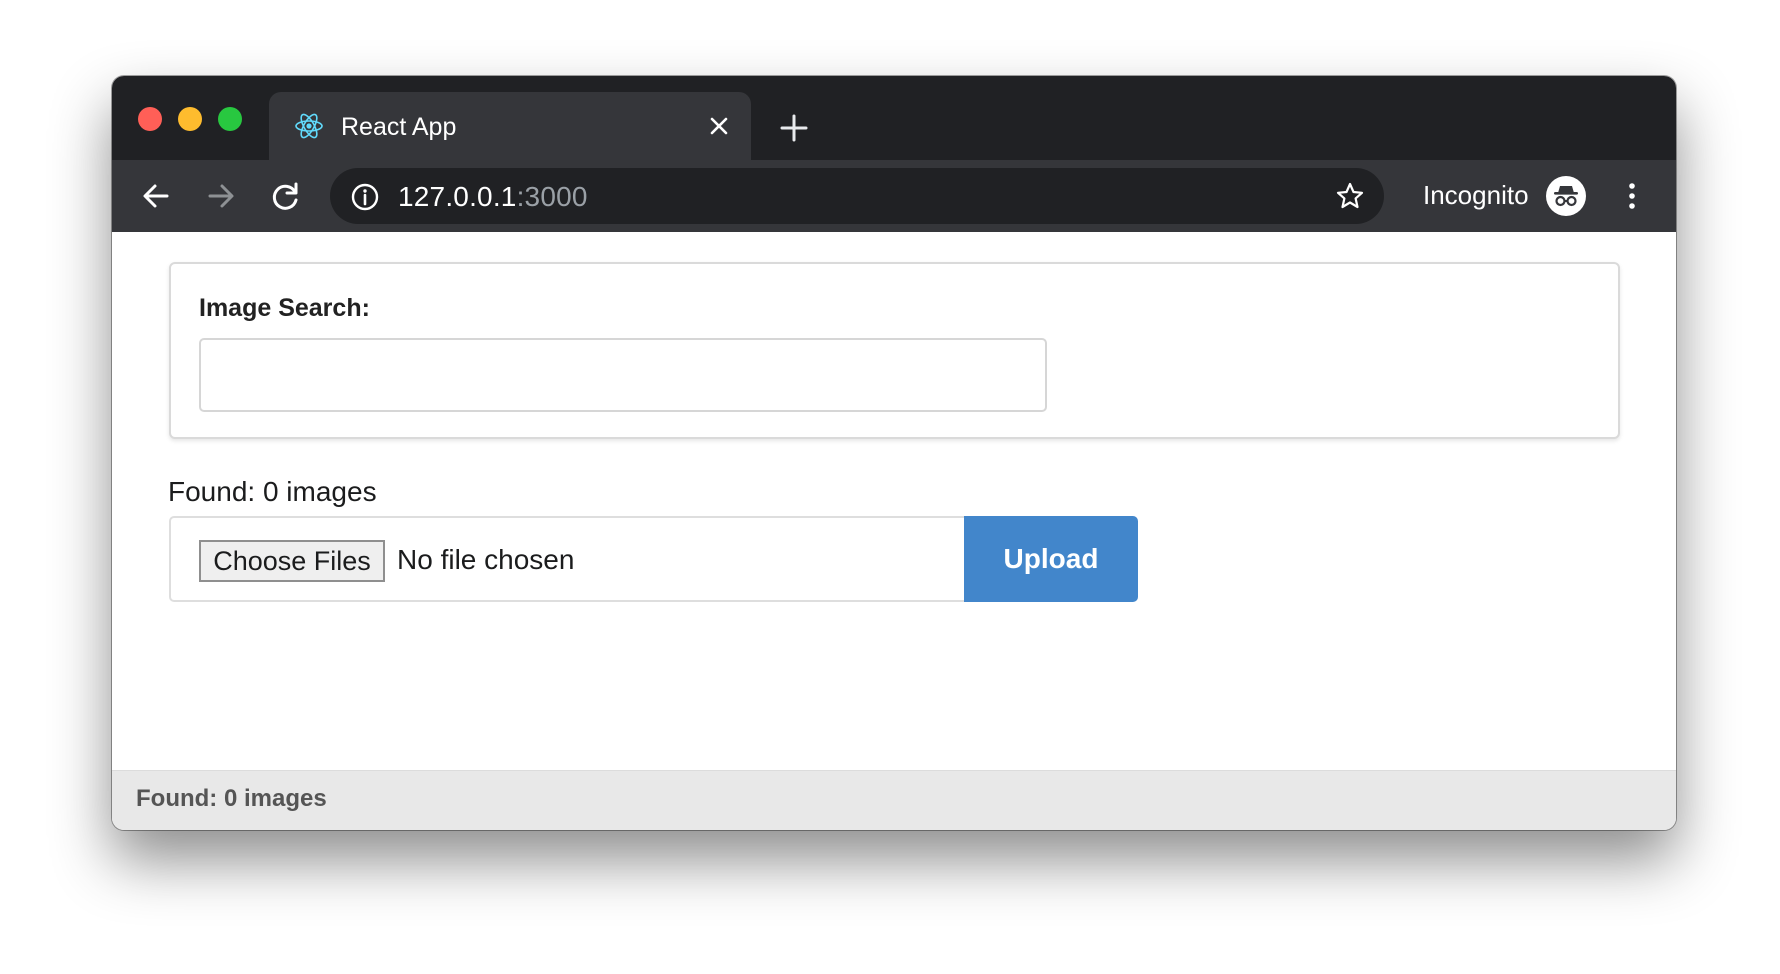 The image size is (1780, 974). I want to click on kebab-menu-icon, so click(1632, 196).